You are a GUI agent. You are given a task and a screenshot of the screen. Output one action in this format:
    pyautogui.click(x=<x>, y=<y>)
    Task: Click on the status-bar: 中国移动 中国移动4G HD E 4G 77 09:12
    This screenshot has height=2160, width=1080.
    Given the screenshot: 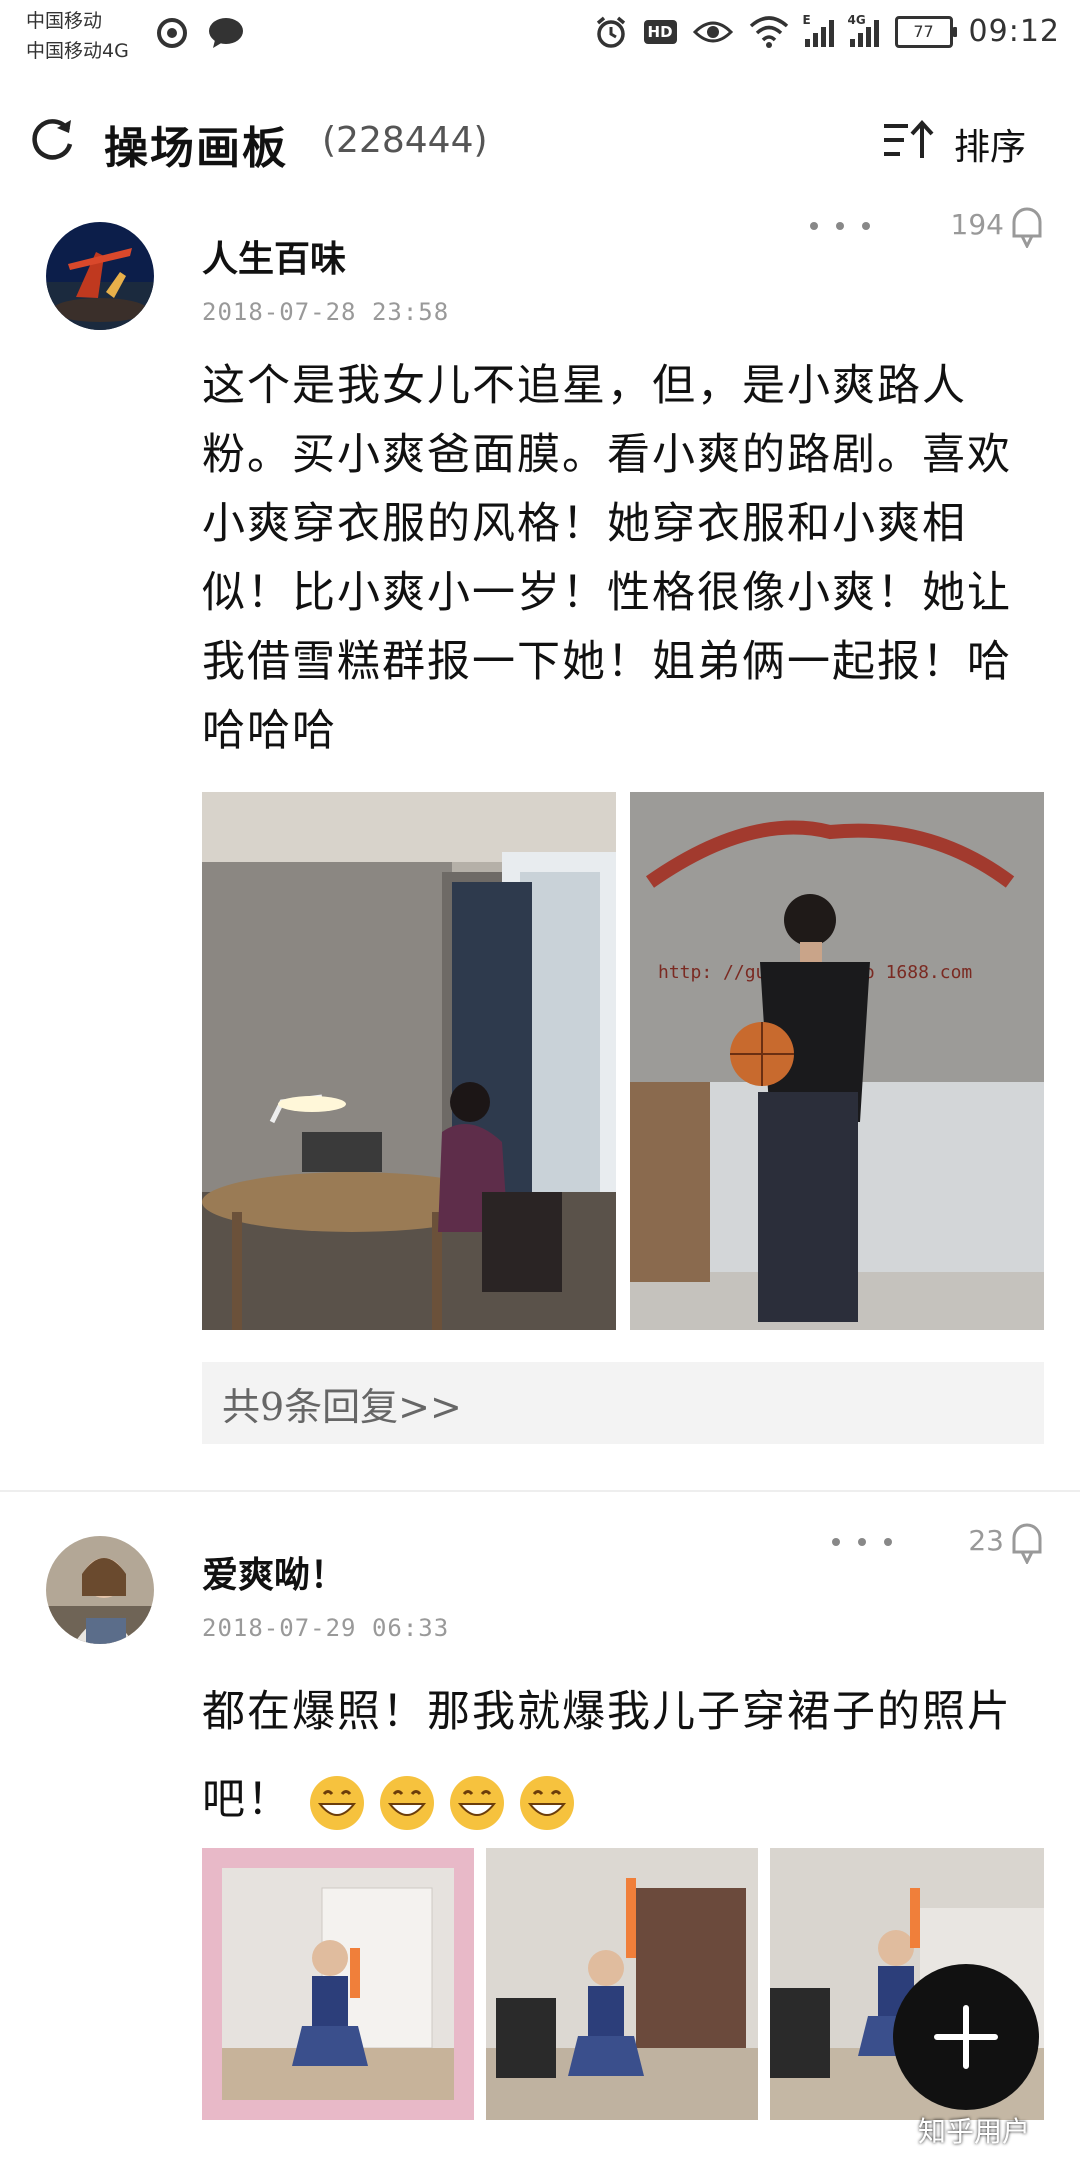 What is the action you would take?
    pyautogui.click(x=540, y=39)
    